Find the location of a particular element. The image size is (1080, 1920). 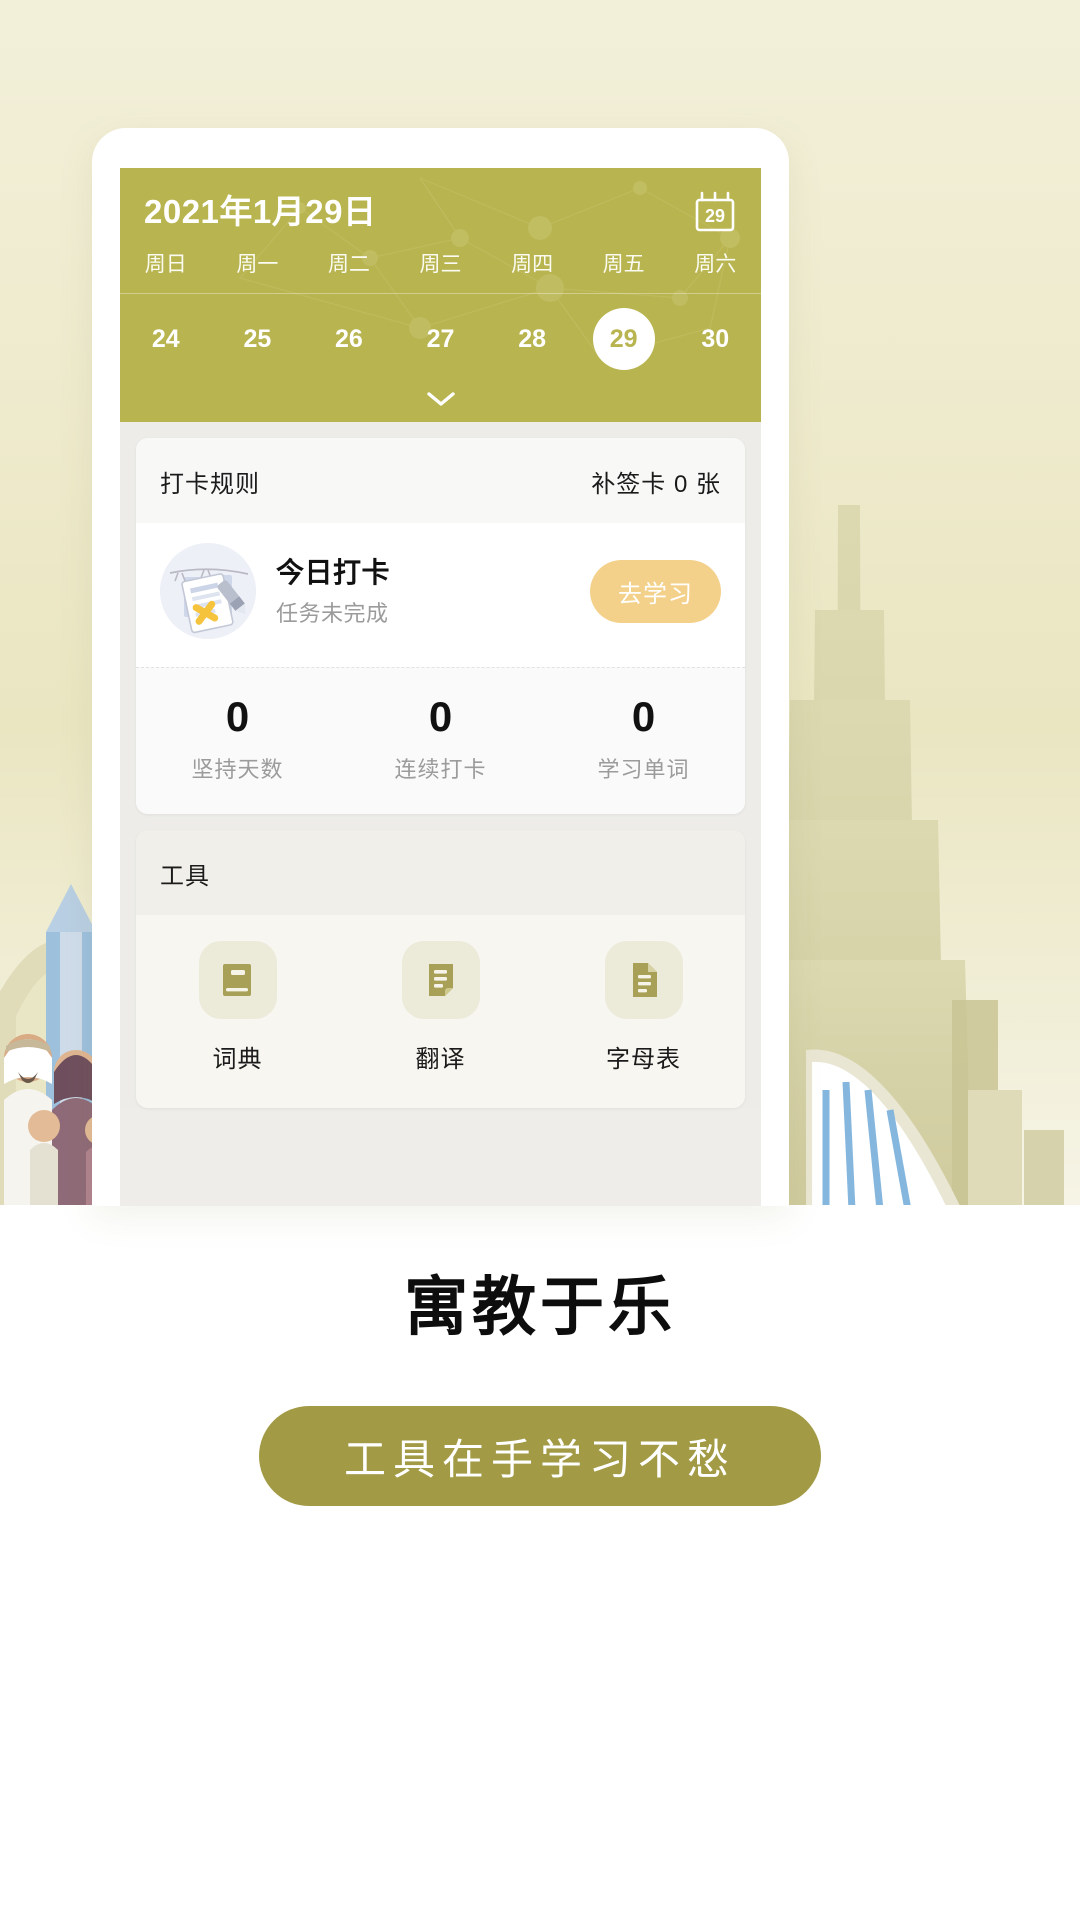

date-row: 24 25 26 27 28 29 30 is located at coordinates (440, 335).